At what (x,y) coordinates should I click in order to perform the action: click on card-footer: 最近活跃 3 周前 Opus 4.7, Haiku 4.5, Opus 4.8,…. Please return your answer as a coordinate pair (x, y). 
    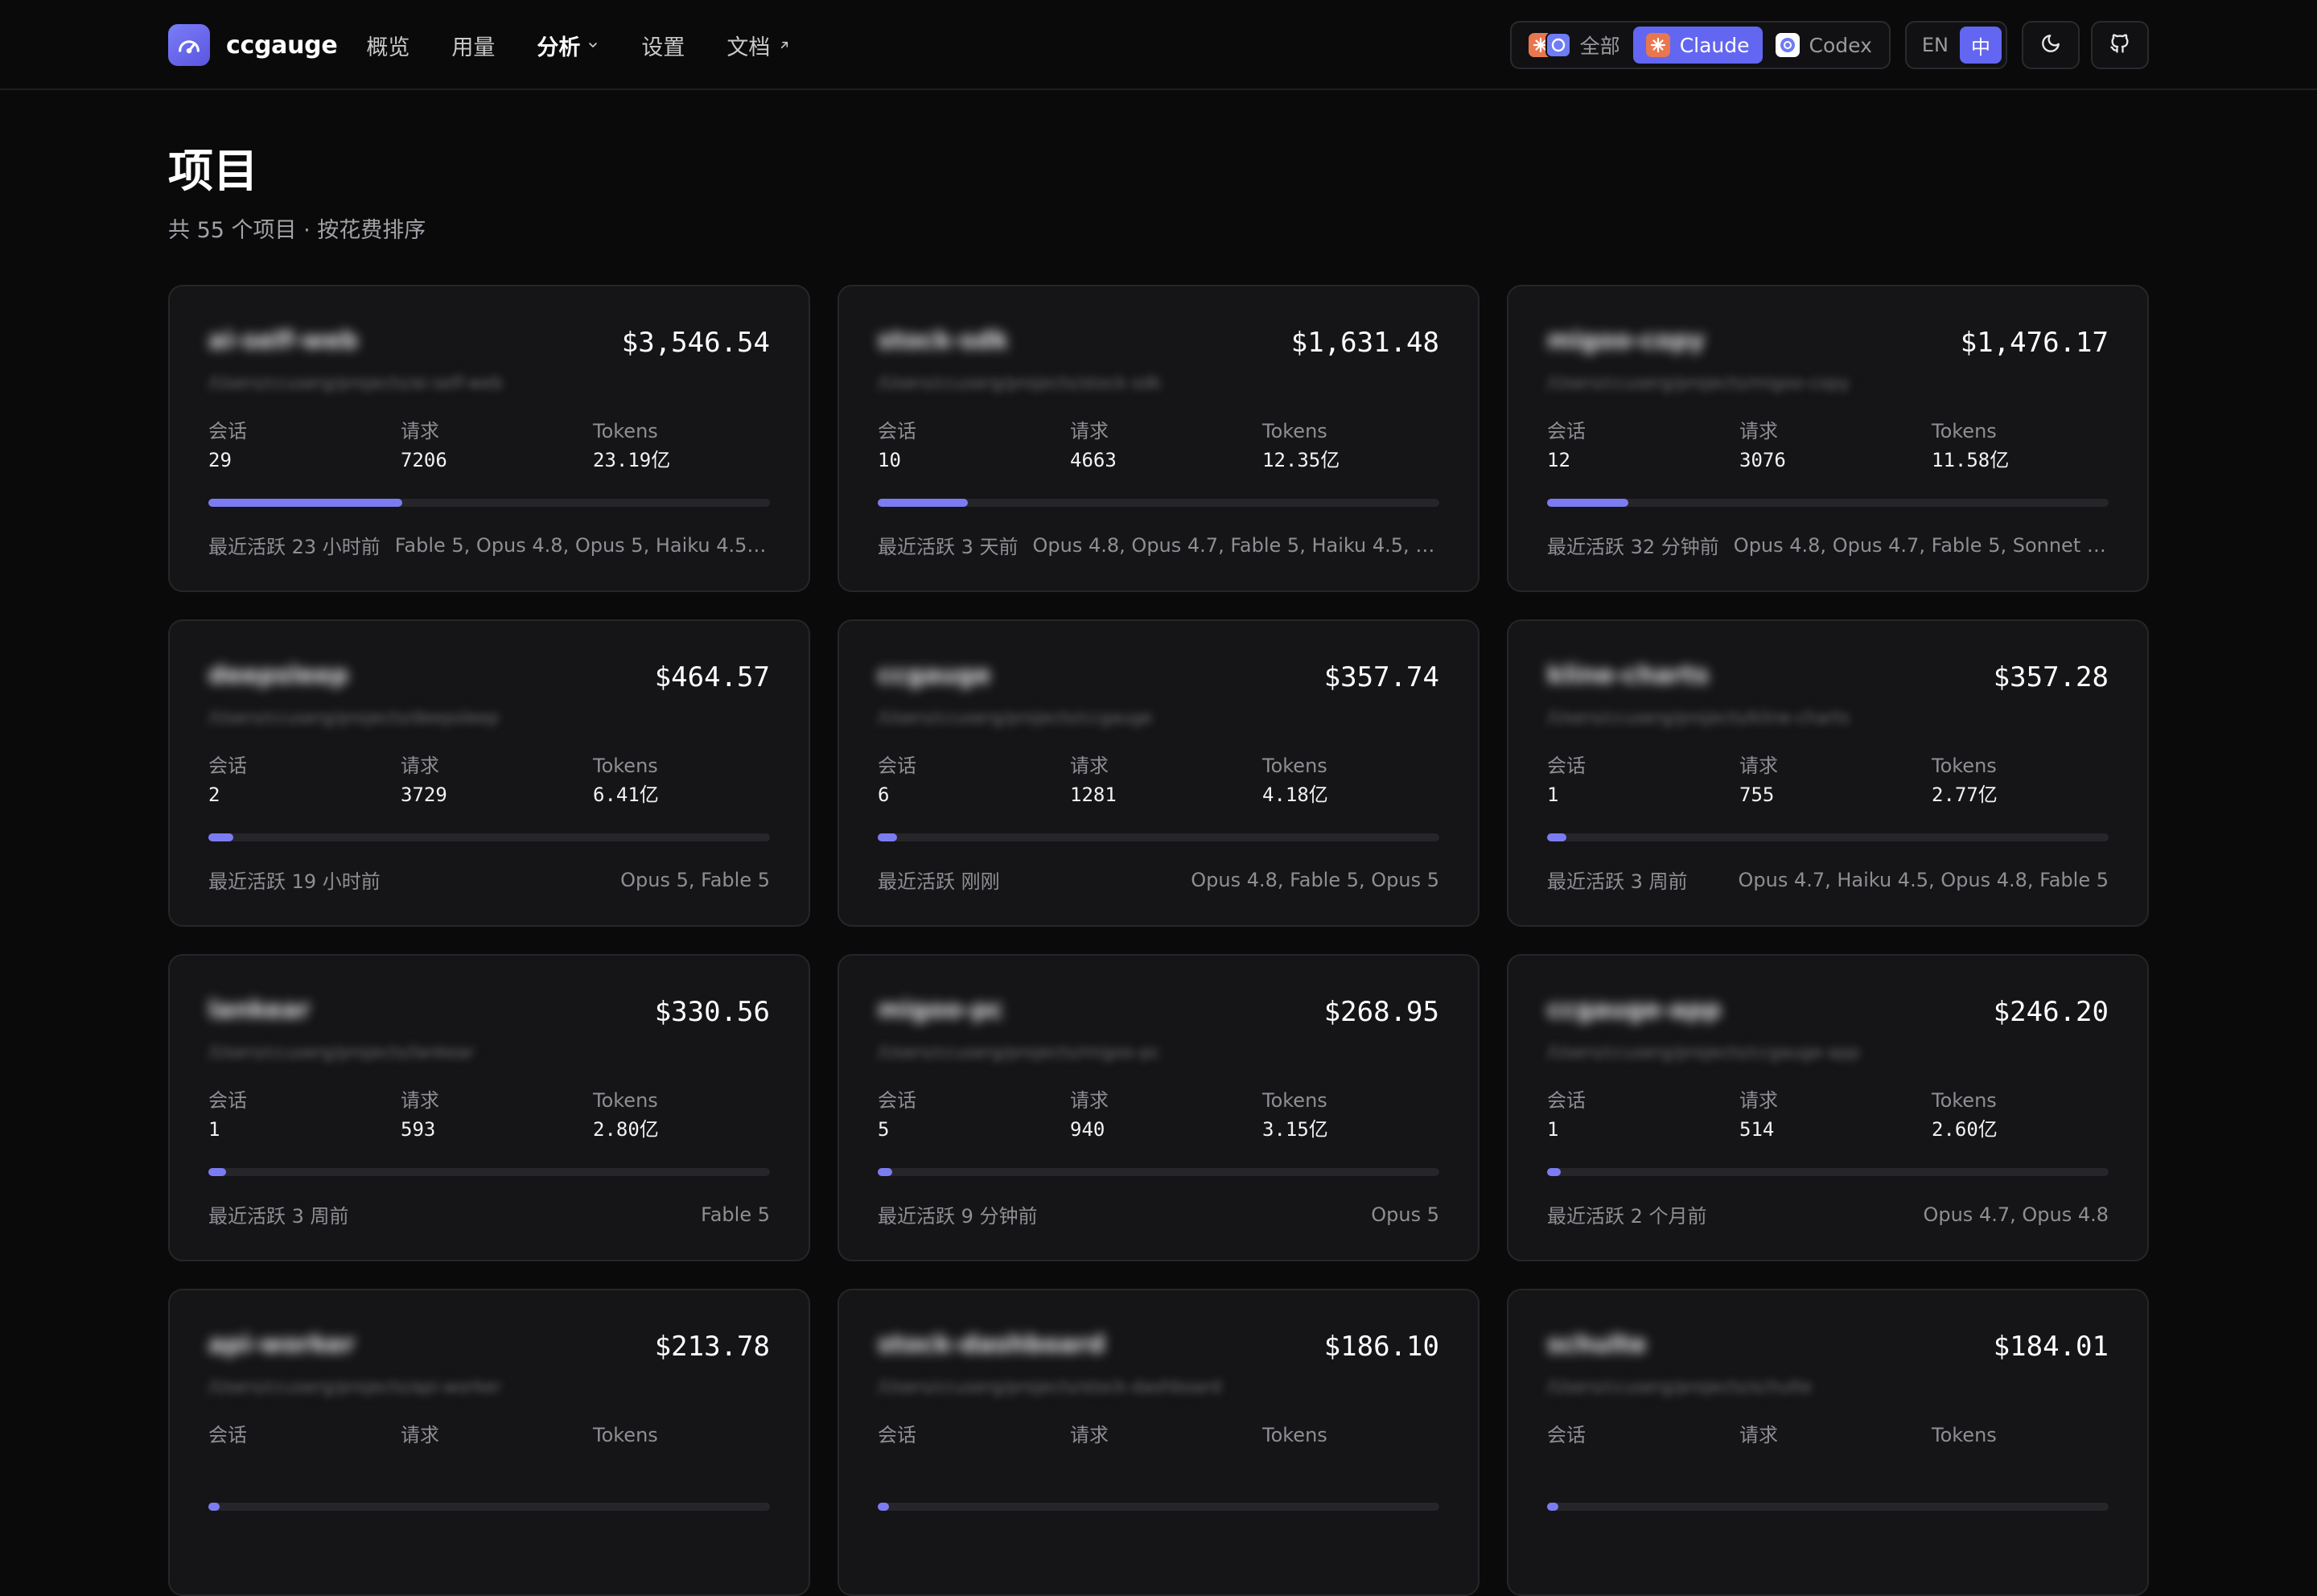
    Looking at the image, I should click on (1828, 880).